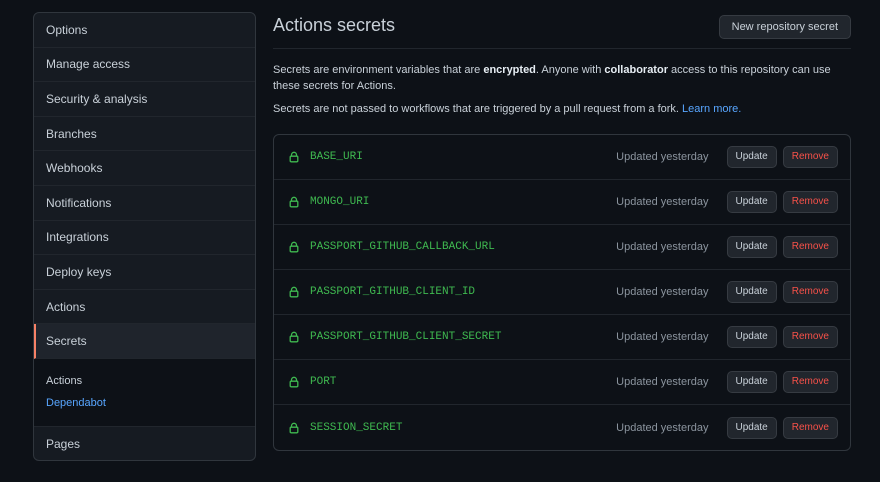 The width and height of the screenshot is (880, 482). What do you see at coordinates (562, 24) in the screenshot?
I see `page-header: Actions secrets New repository secret` at bounding box center [562, 24].